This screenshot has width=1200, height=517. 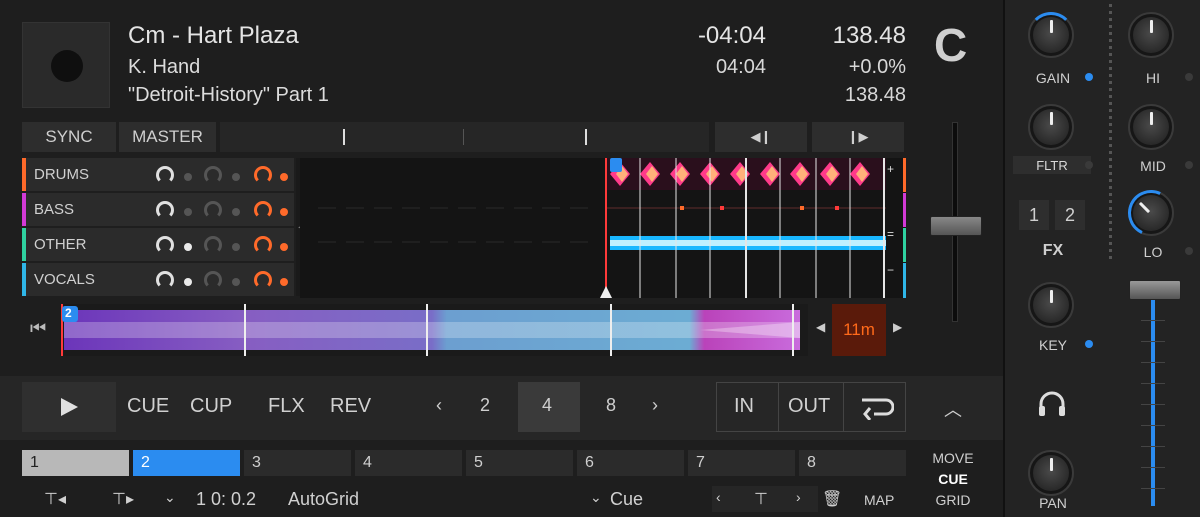 What do you see at coordinates (740, 174) in the screenshot?
I see `drums-waveform` at bounding box center [740, 174].